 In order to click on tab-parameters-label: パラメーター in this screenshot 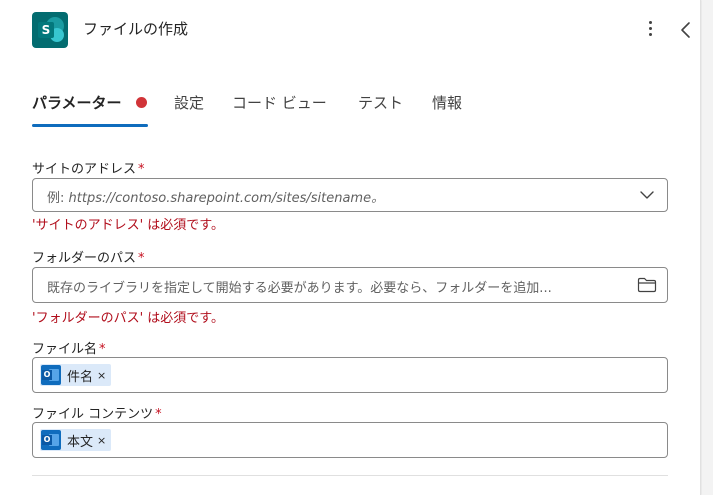, I will do `click(77, 103)`.